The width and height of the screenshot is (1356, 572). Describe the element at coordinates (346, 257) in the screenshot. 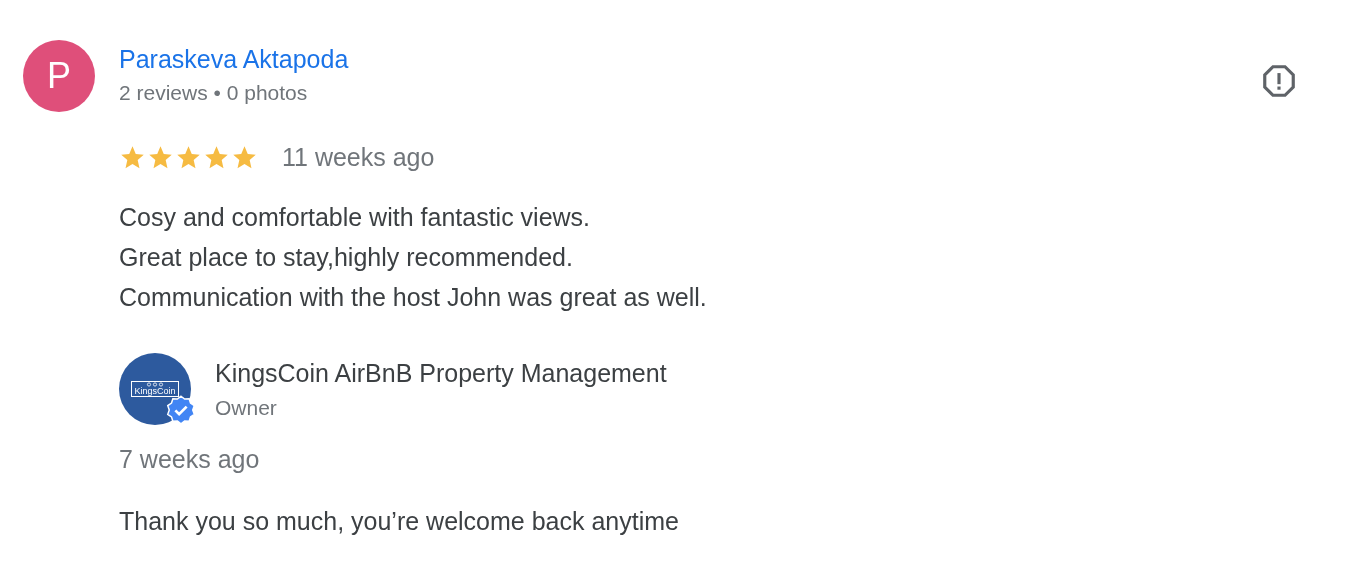

I see `review-text-line: Great place to stay,highly recommended.` at that location.